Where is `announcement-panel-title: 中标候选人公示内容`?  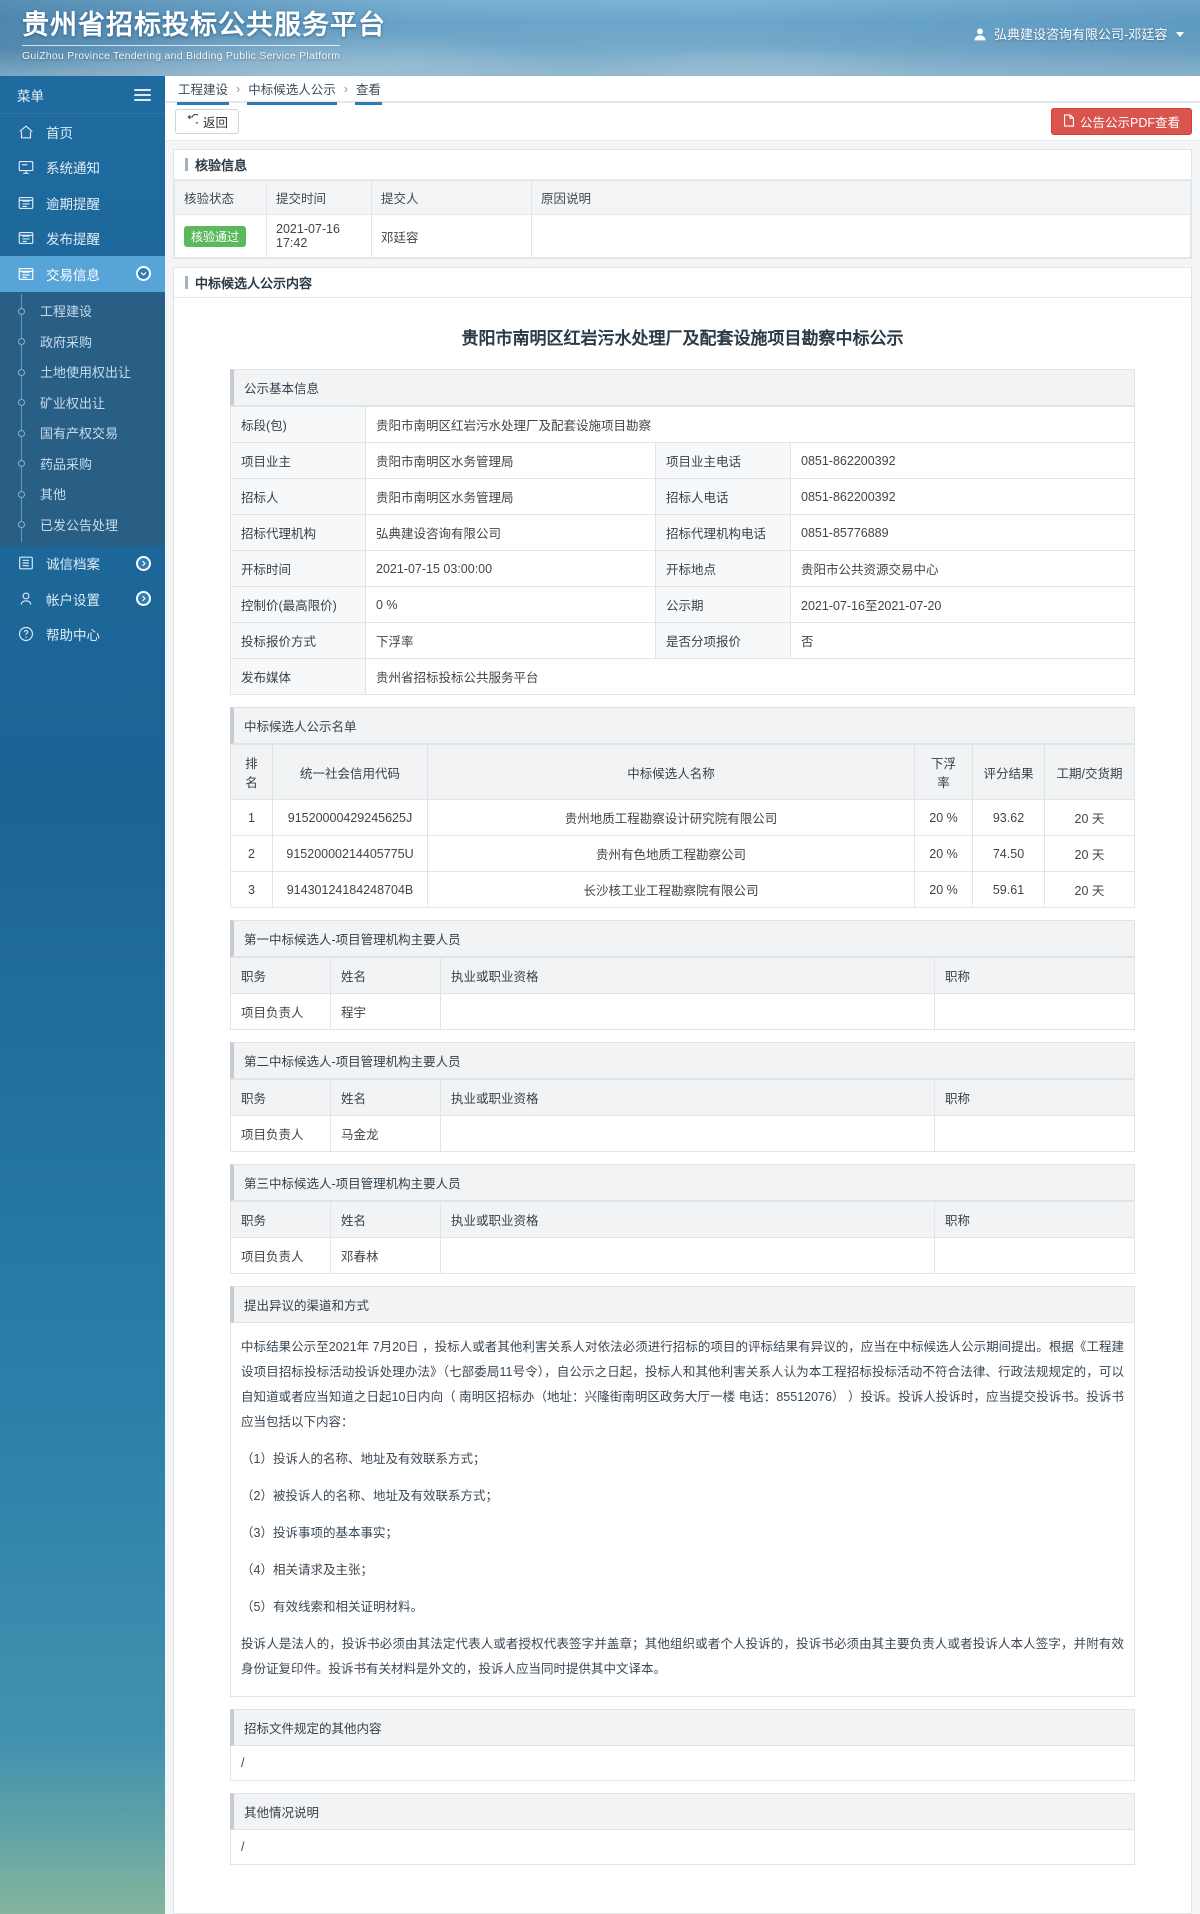 announcement-panel-title: 中标候选人公示内容 is located at coordinates (682, 283).